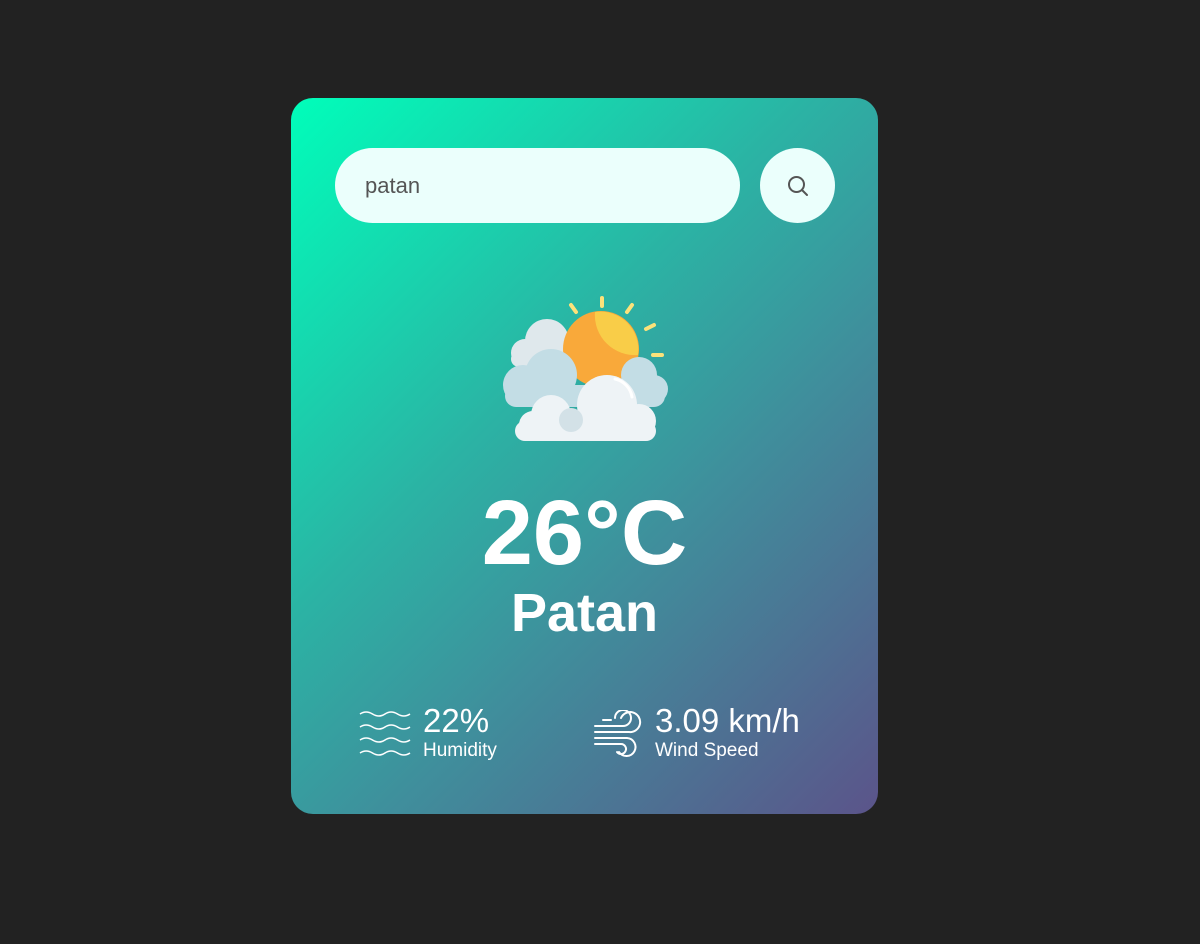  Describe the element at coordinates (584, 533) in the screenshot. I see `temperature: 26°C` at that location.